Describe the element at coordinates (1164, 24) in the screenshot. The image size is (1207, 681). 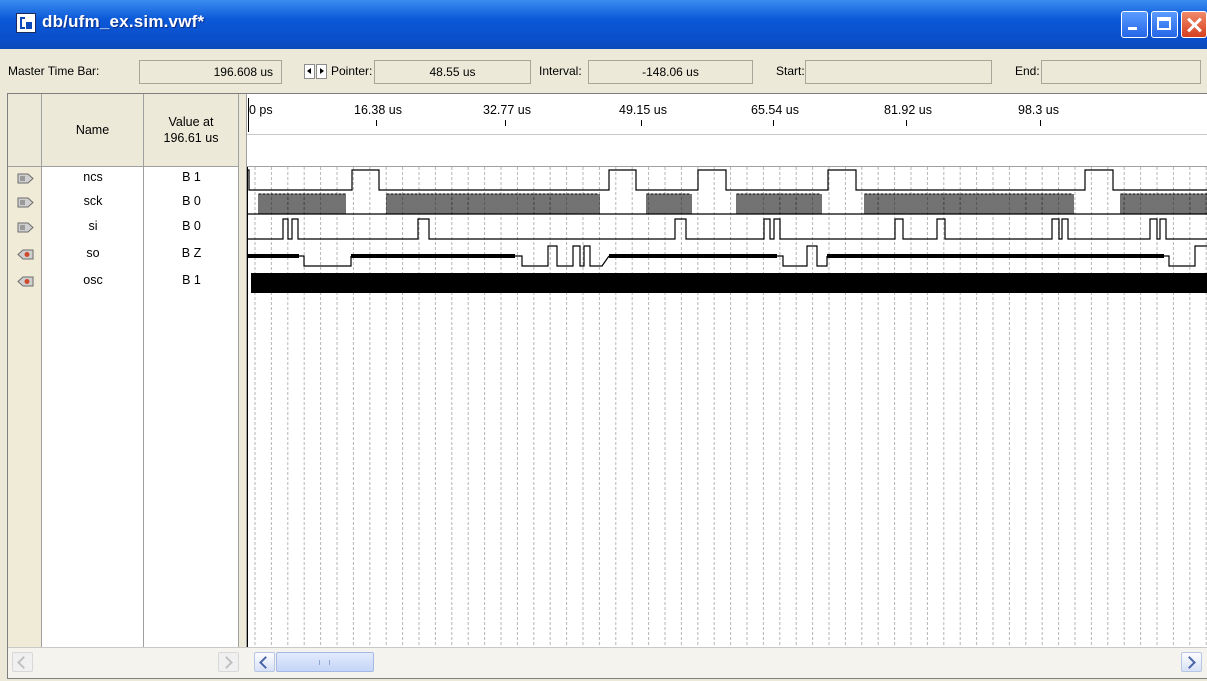
I see `maximize-button` at that location.